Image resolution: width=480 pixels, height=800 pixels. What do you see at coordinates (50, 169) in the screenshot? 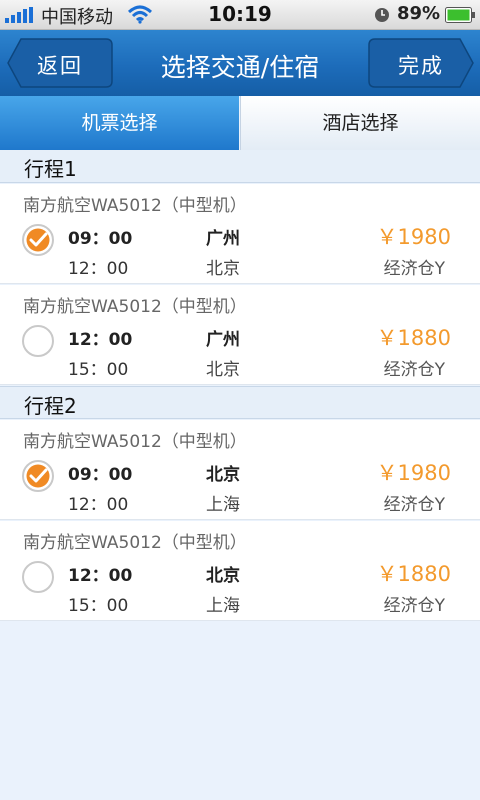
I see `itinerary-title: 行程1` at bounding box center [50, 169].